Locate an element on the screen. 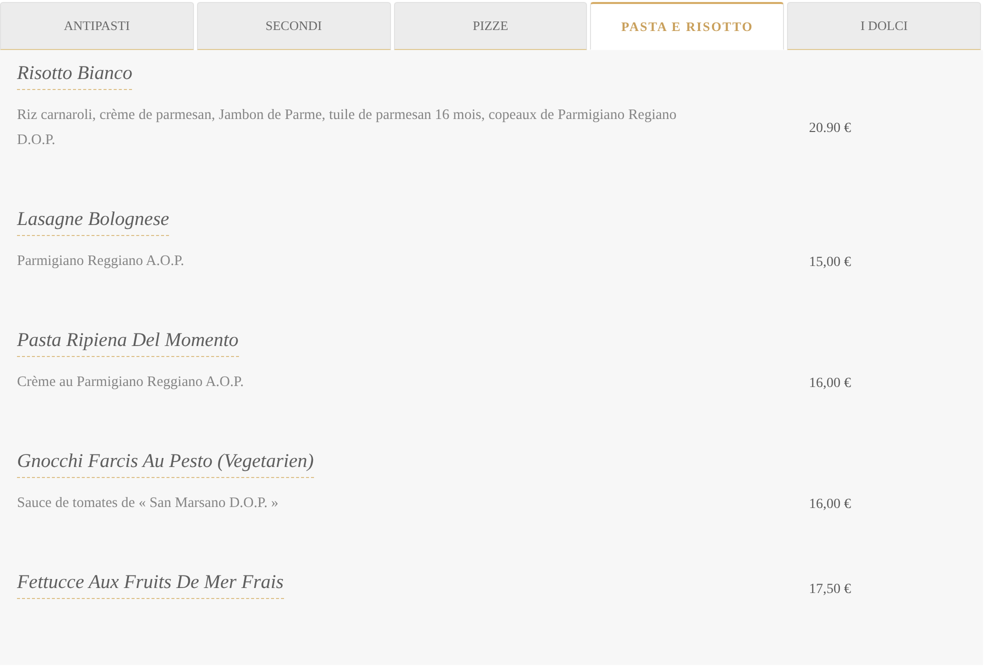 The width and height of the screenshot is (989, 670). category-tab: ANTIPASTI is located at coordinates (97, 26).